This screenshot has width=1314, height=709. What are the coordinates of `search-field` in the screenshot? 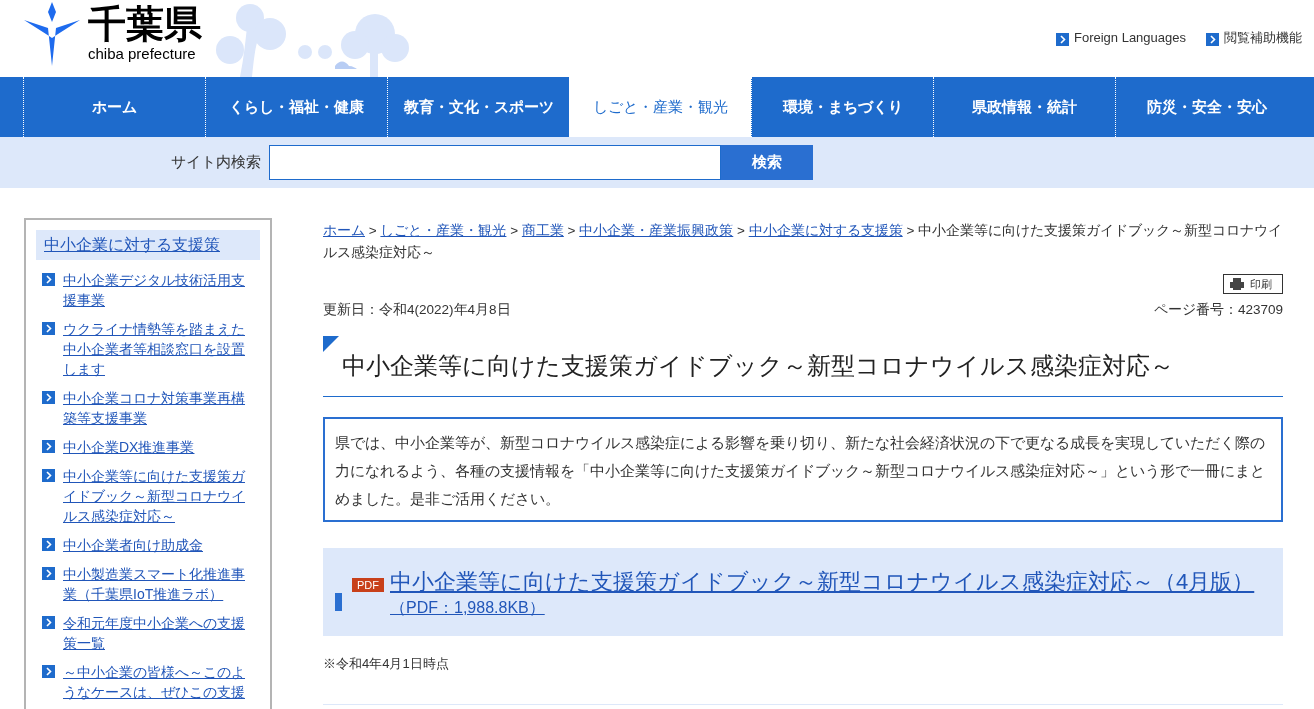 It's located at (495, 162).